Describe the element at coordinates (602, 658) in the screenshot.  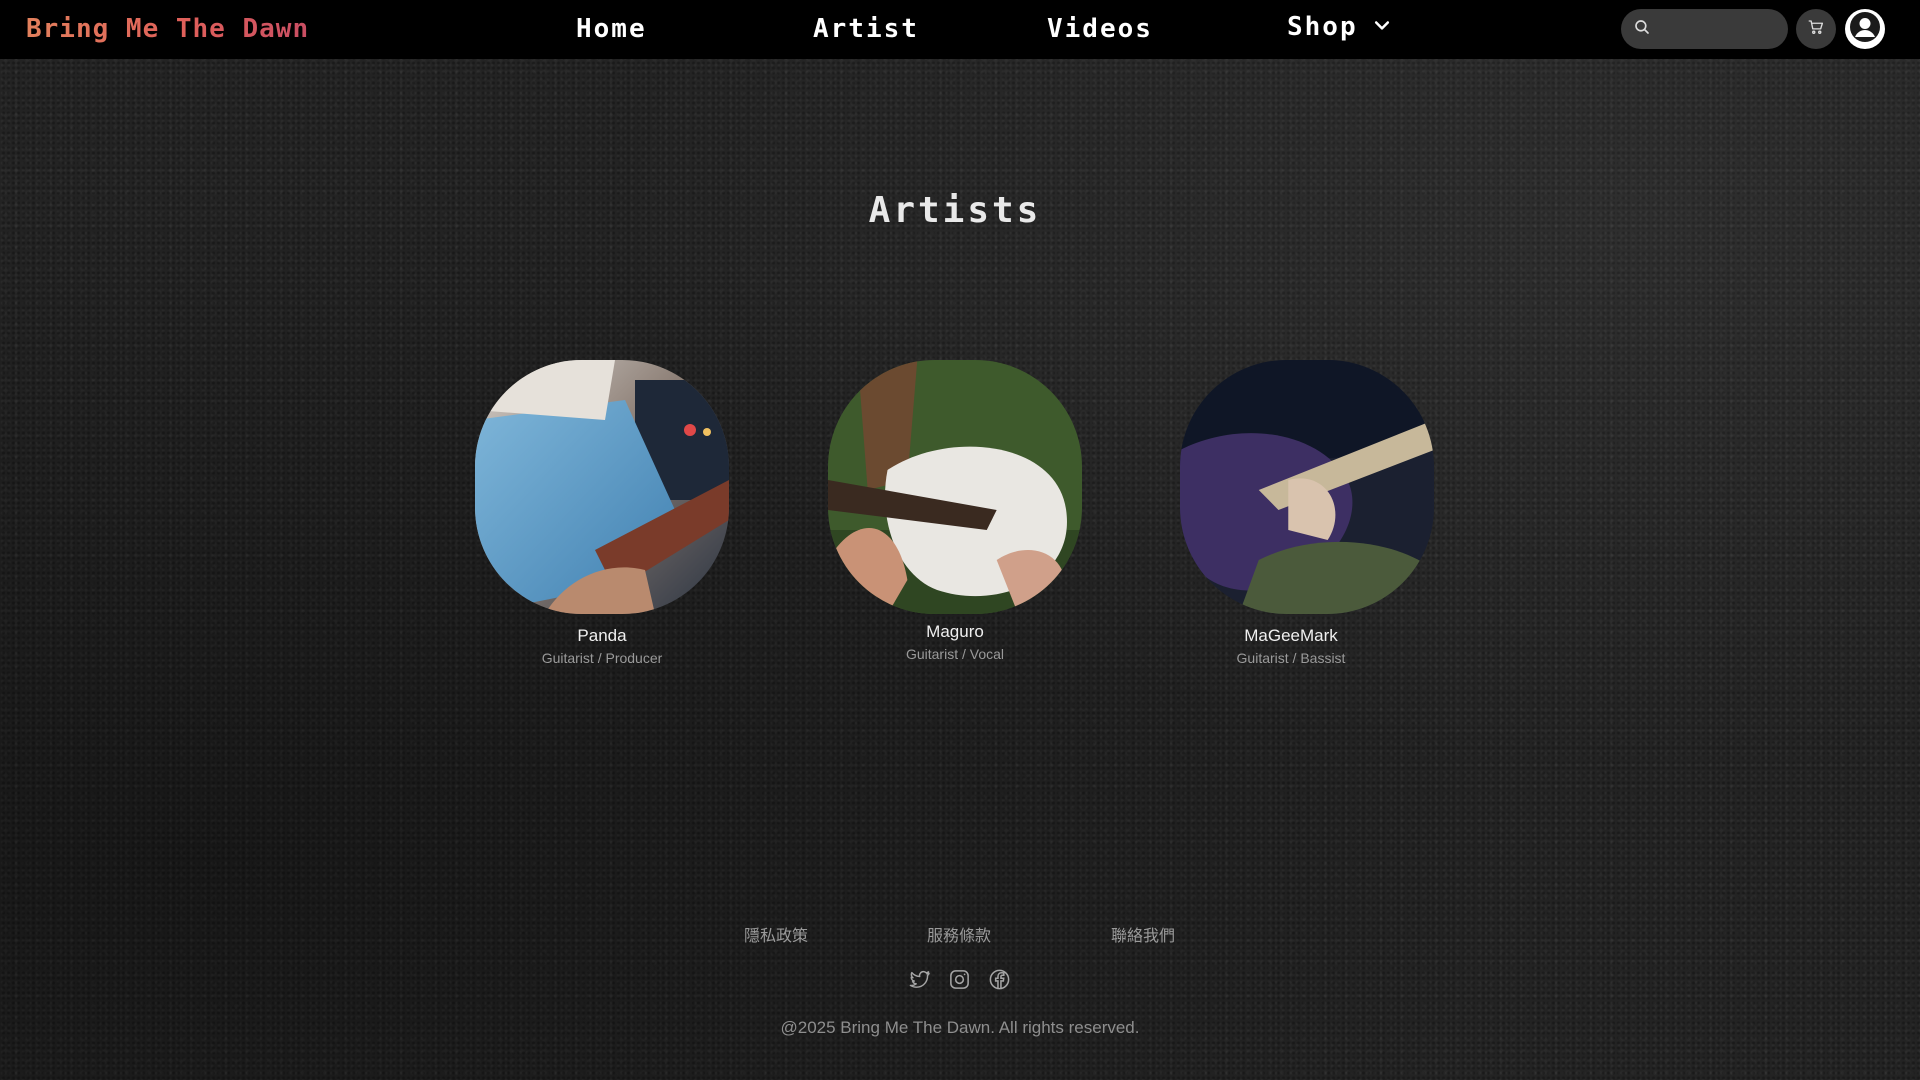
I see `artist-role: Guitarist / Producer` at that location.